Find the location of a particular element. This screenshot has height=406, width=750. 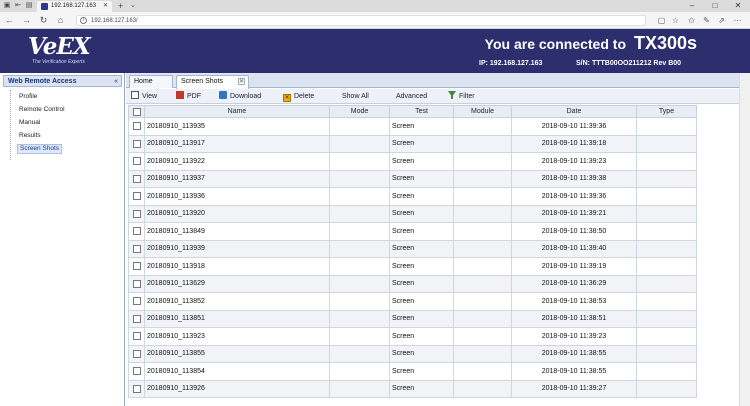

favorites-hub-icon: ✩ is located at coordinates (691, 20).